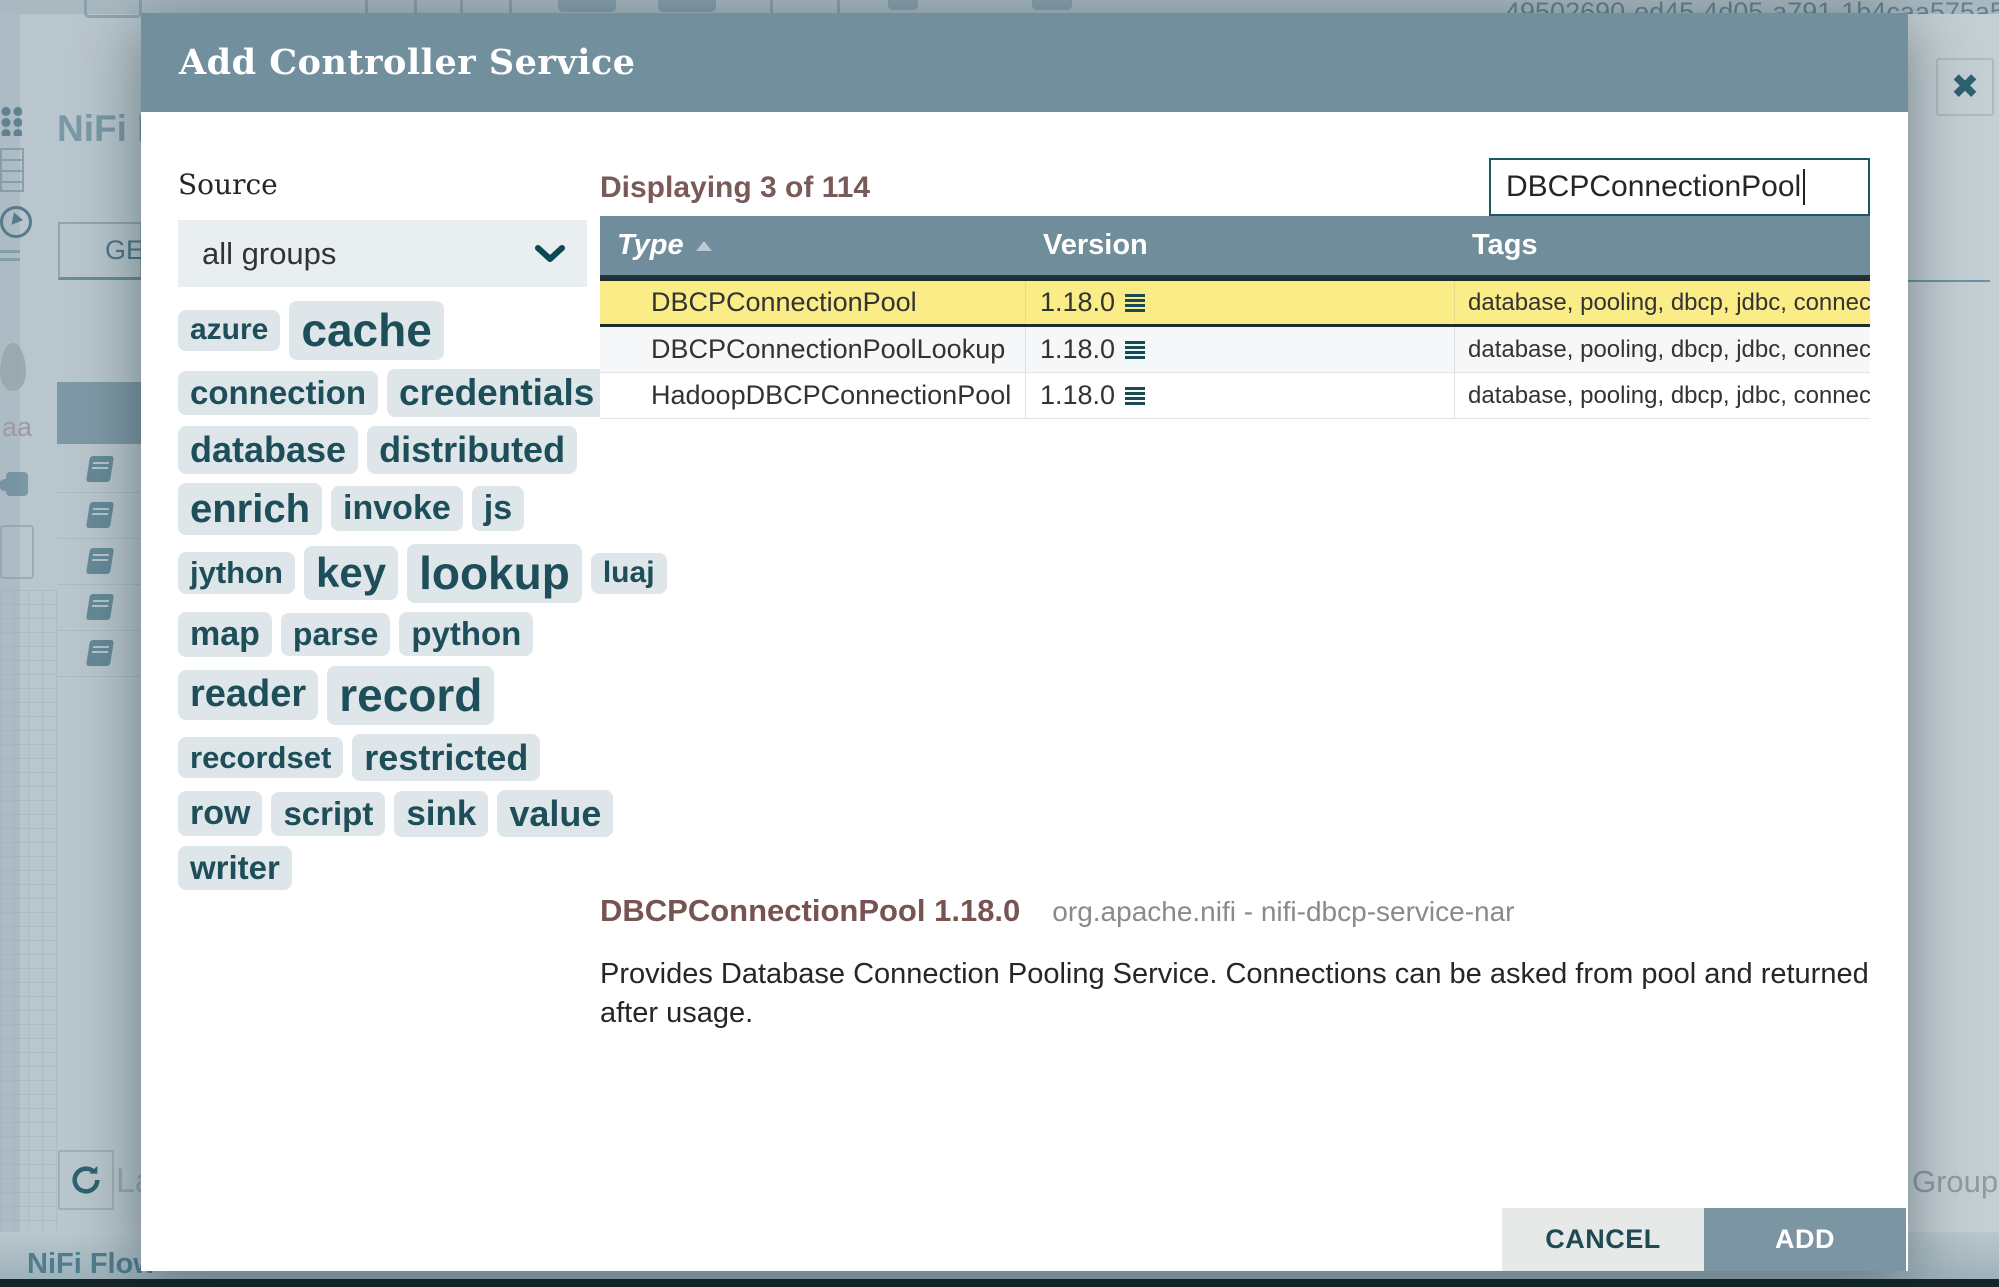 The width and height of the screenshot is (1999, 1287). What do you see at coordinates (12, 170) in the screenshot?
I see `template-icon` at bounding box center [12, 170].